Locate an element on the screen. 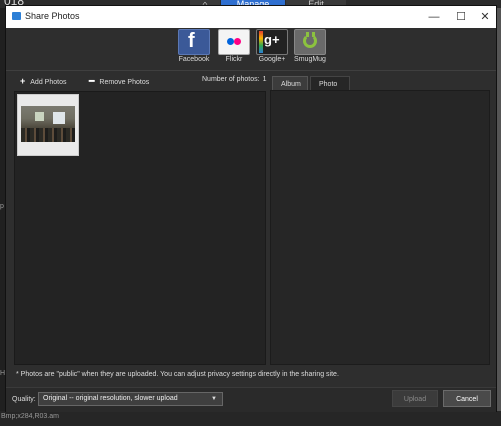  facebook-service-button: f Facebook is located at coordinates (194, 46).